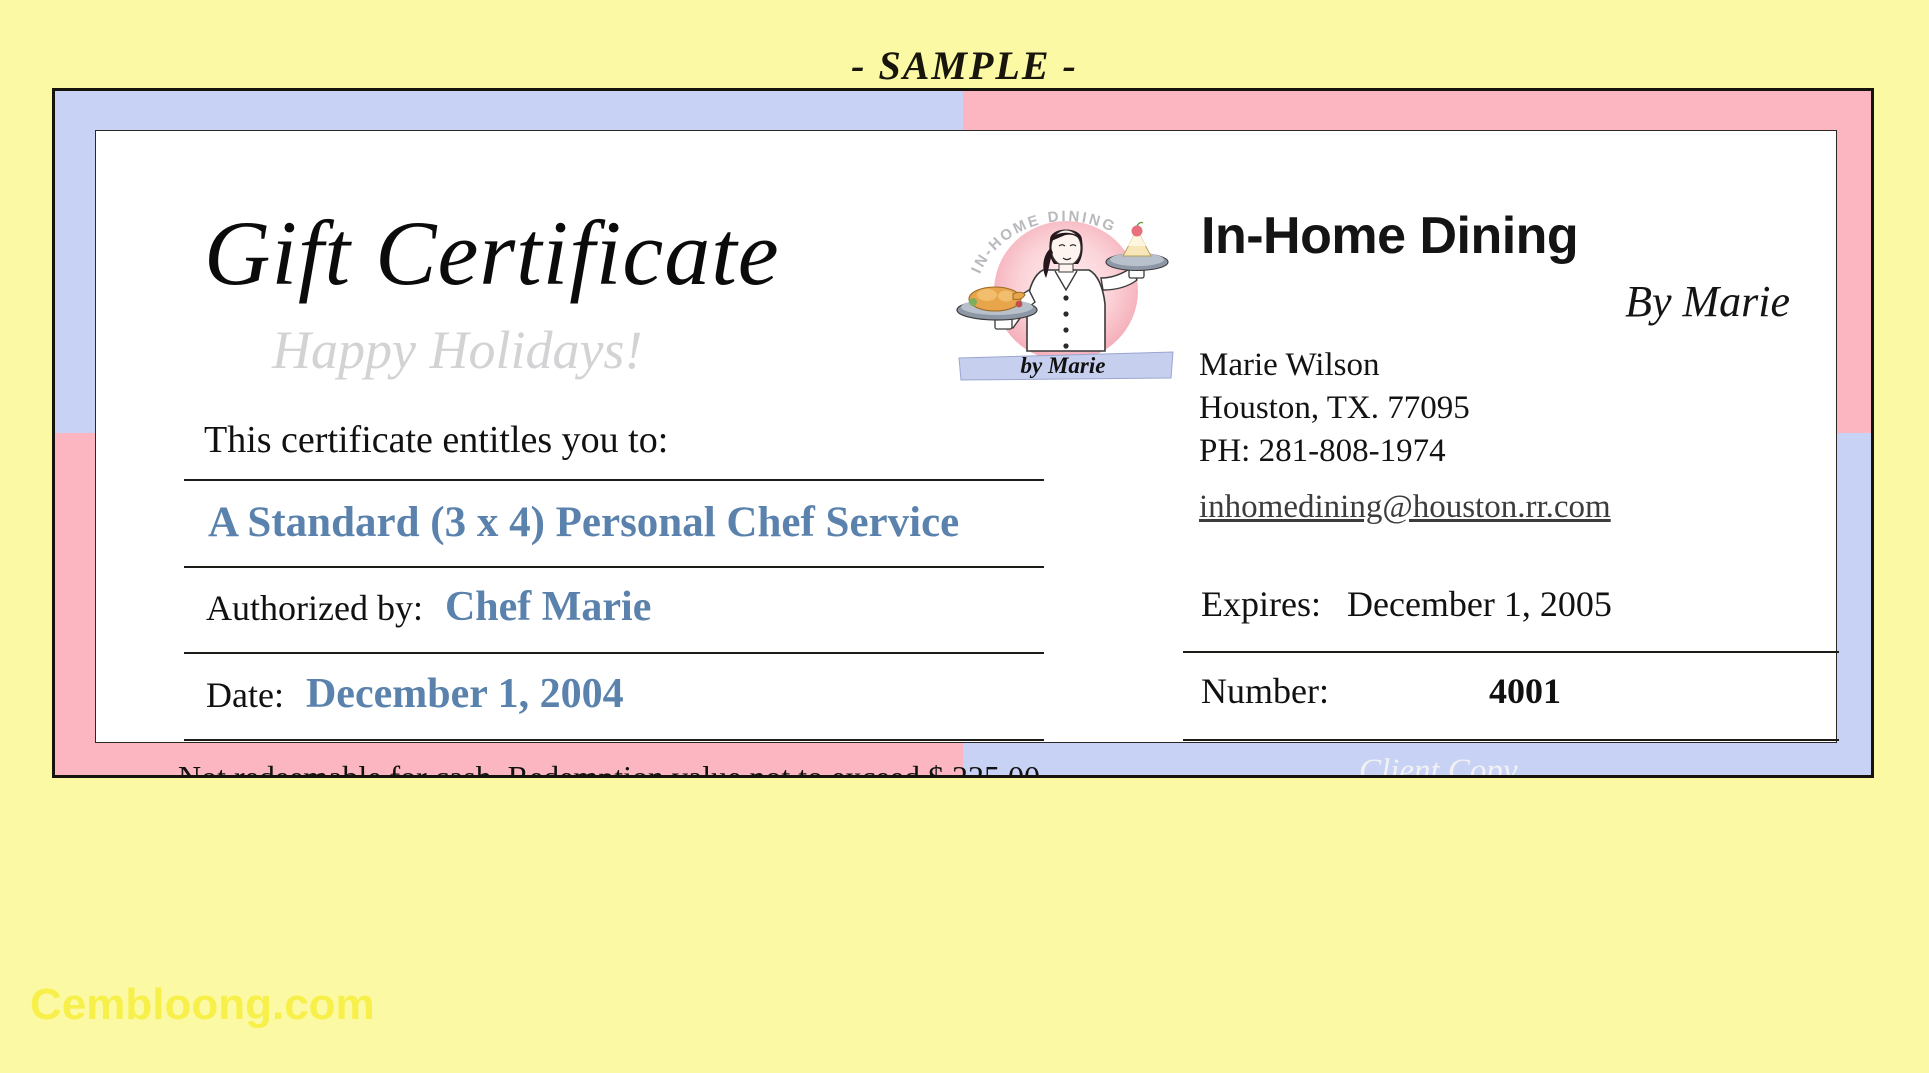 Image resolution: width=1929 pixels, height=1073 pixels. What do you see at coordinates (584, 522) in the screenshot?
I see `service-description-value: A Standard (3 x 4) Personal Chef Service` at bounding box center [584, 522].